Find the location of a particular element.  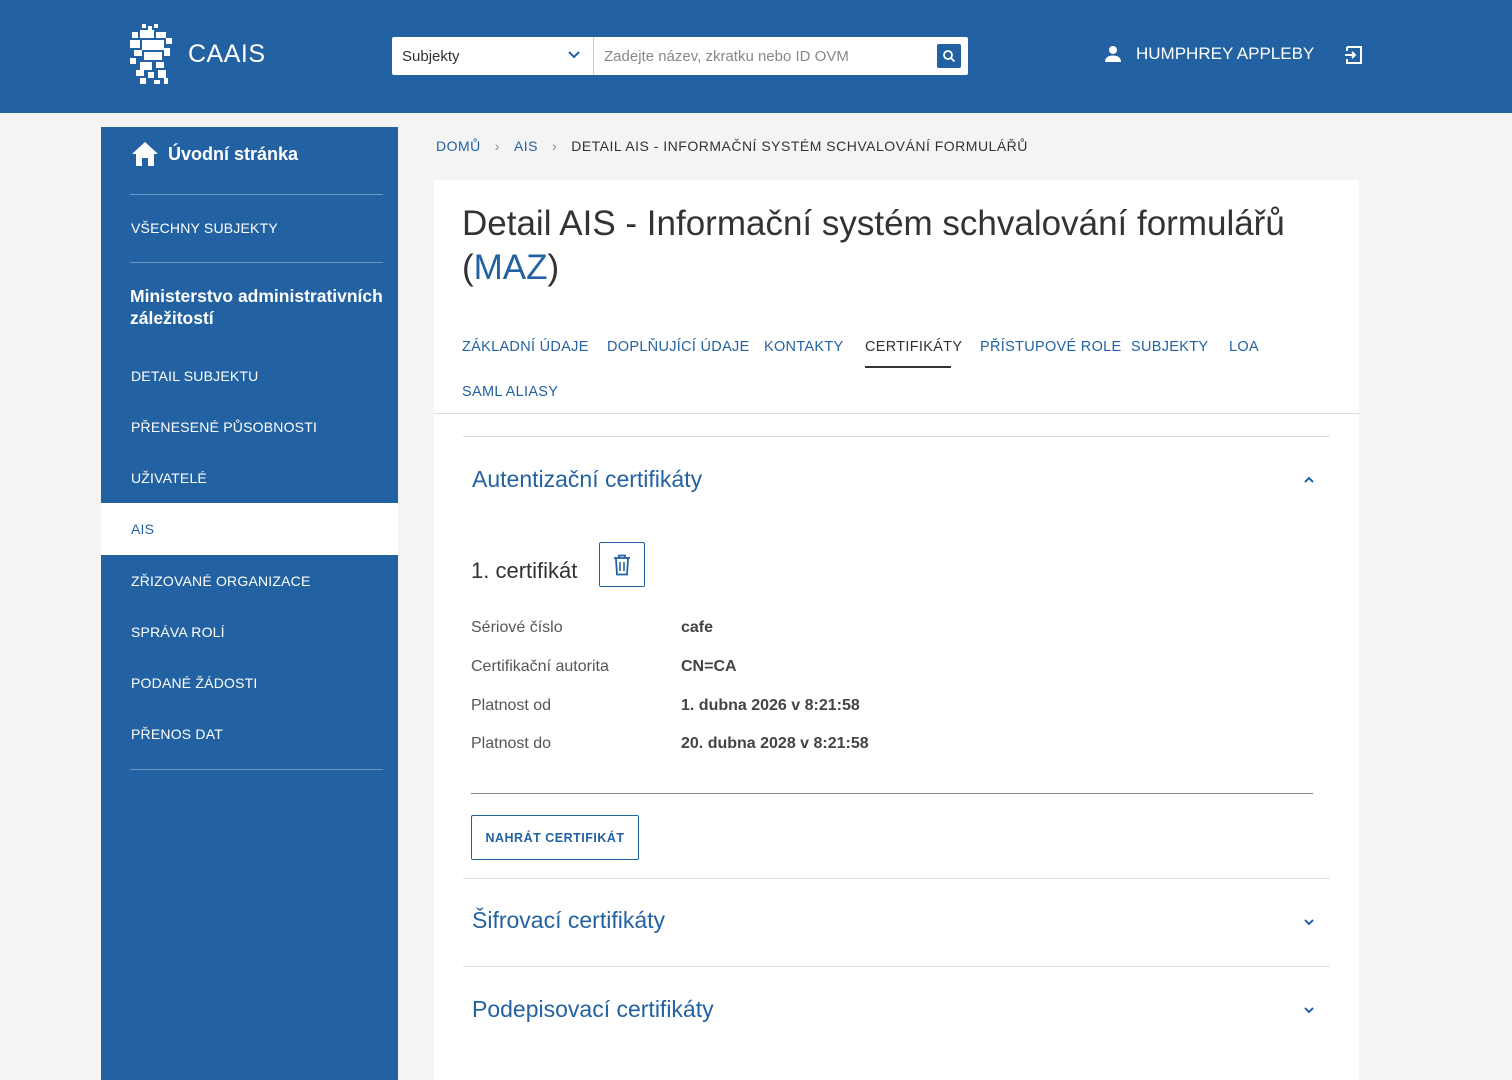

user-icon is located at coordinates (1113, 54).